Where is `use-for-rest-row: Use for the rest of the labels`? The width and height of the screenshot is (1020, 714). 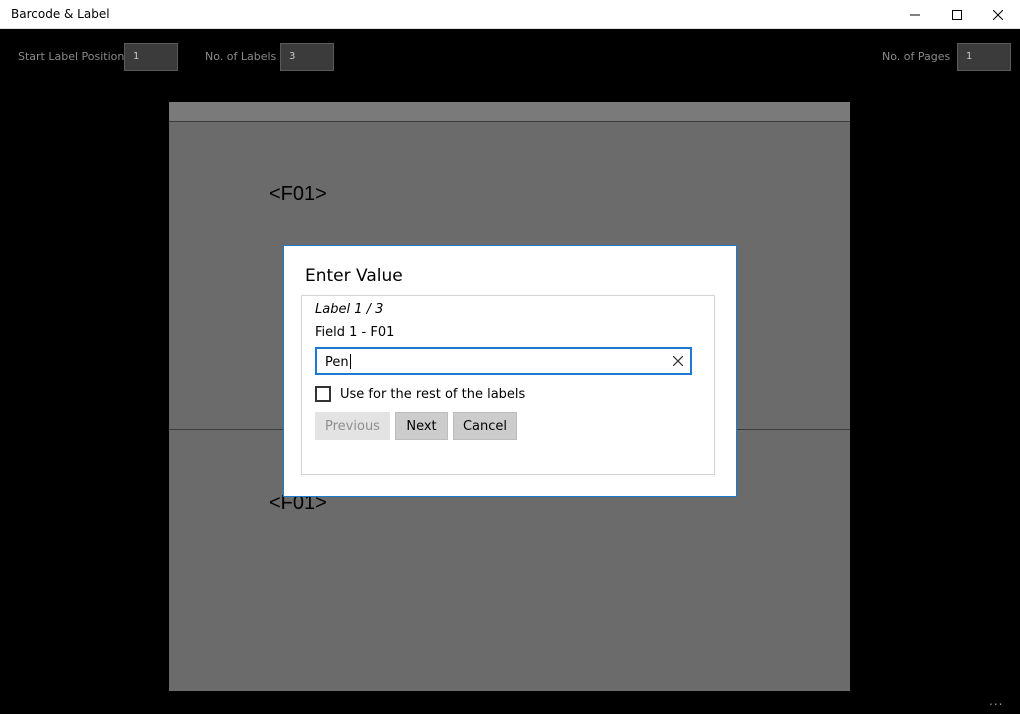 use-for-rest-row: Use for the rest of the labels is located at coordinates (420, 394).